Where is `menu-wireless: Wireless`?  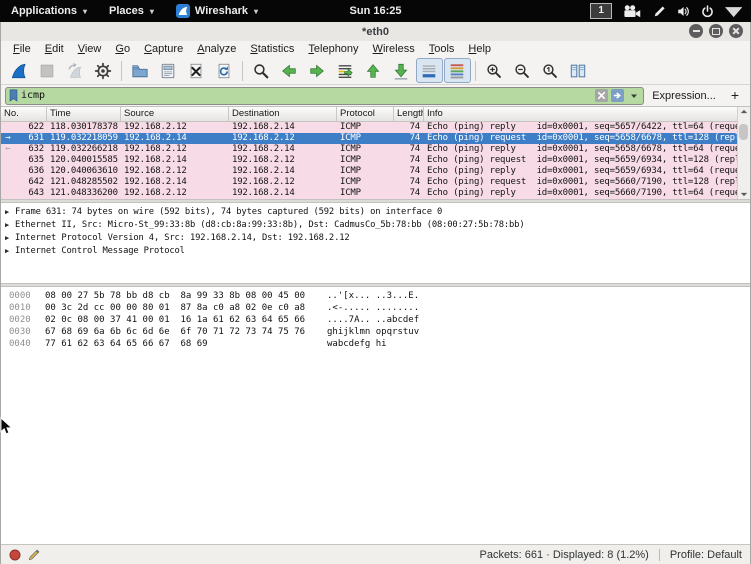
menu-wireless: Wireless is located at coordinates (394, 49).